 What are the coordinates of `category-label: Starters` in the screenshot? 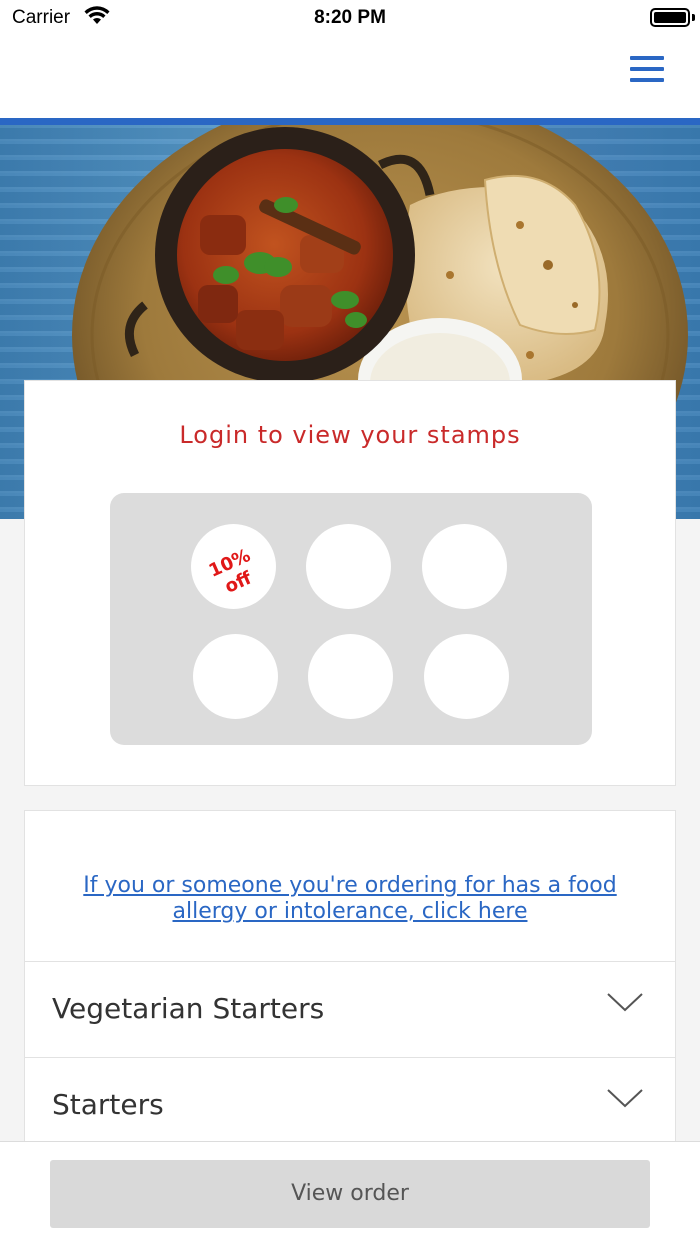 It's located at (108, 1104).